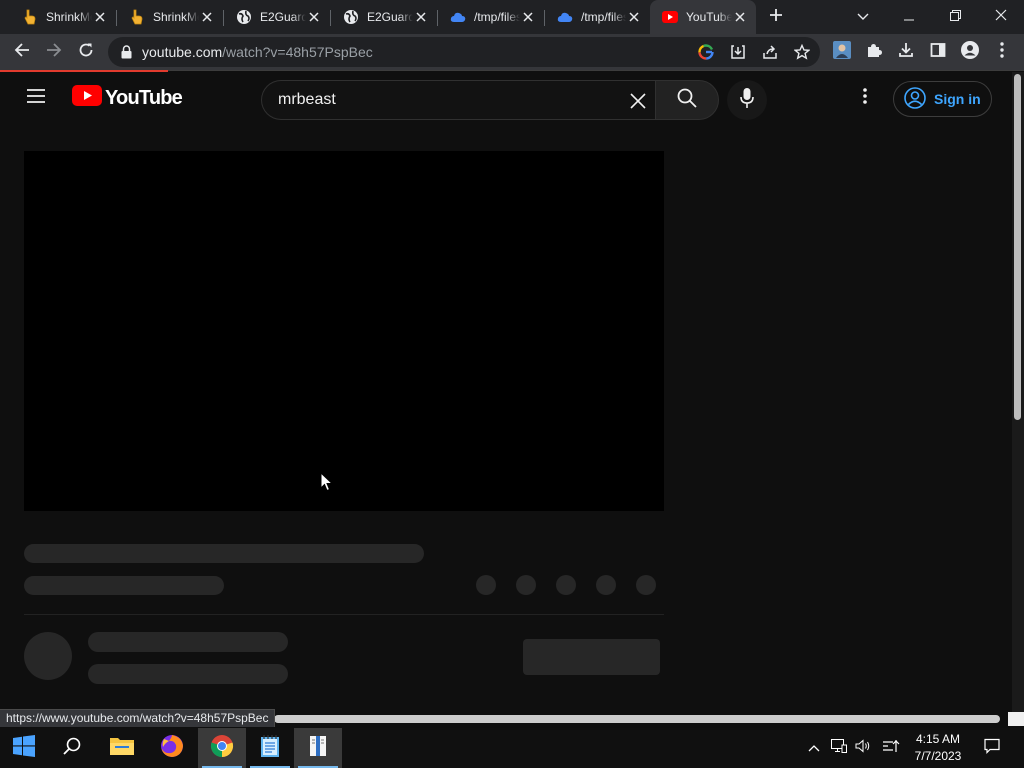  What do you see at coordinates (72, 748) in the screenshot?
I see `taskbar-search-button` at bounding box center [72, 748].